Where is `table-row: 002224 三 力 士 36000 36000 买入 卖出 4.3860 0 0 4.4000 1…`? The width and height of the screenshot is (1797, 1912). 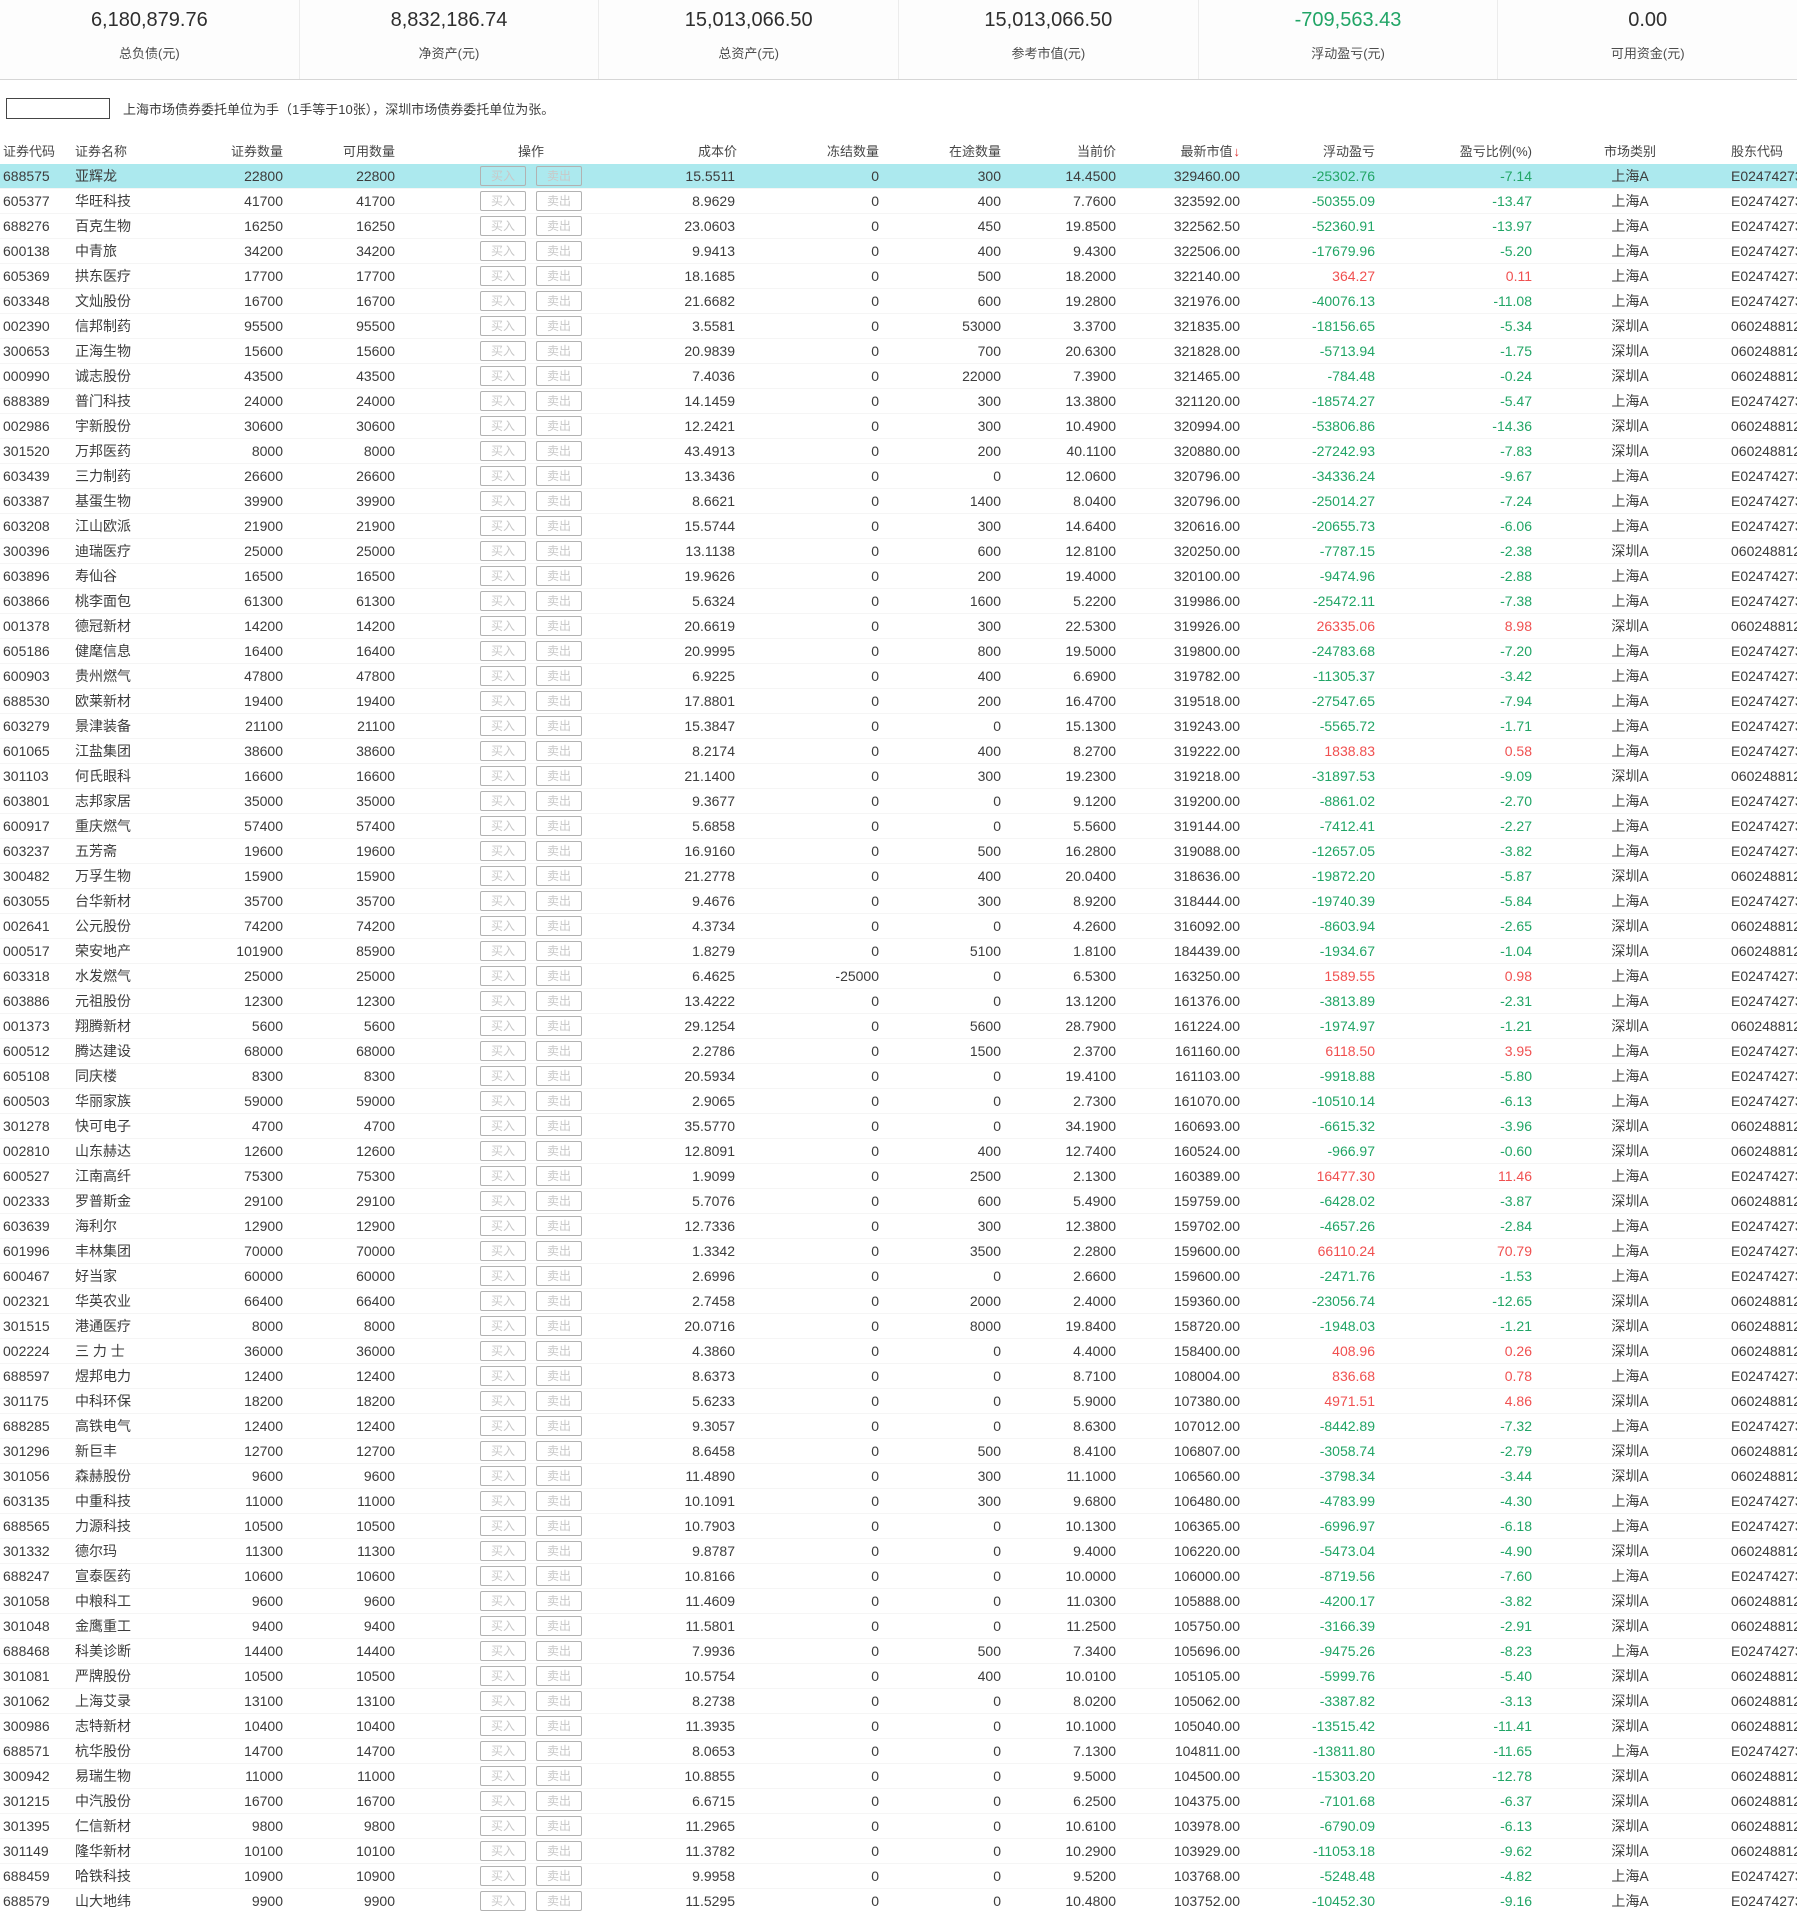
table-row: 002224 三 力 士 36000 36000 买入 卖出 4.3860 0 0 4.4000 1… is located at coordinates (898, 1351).